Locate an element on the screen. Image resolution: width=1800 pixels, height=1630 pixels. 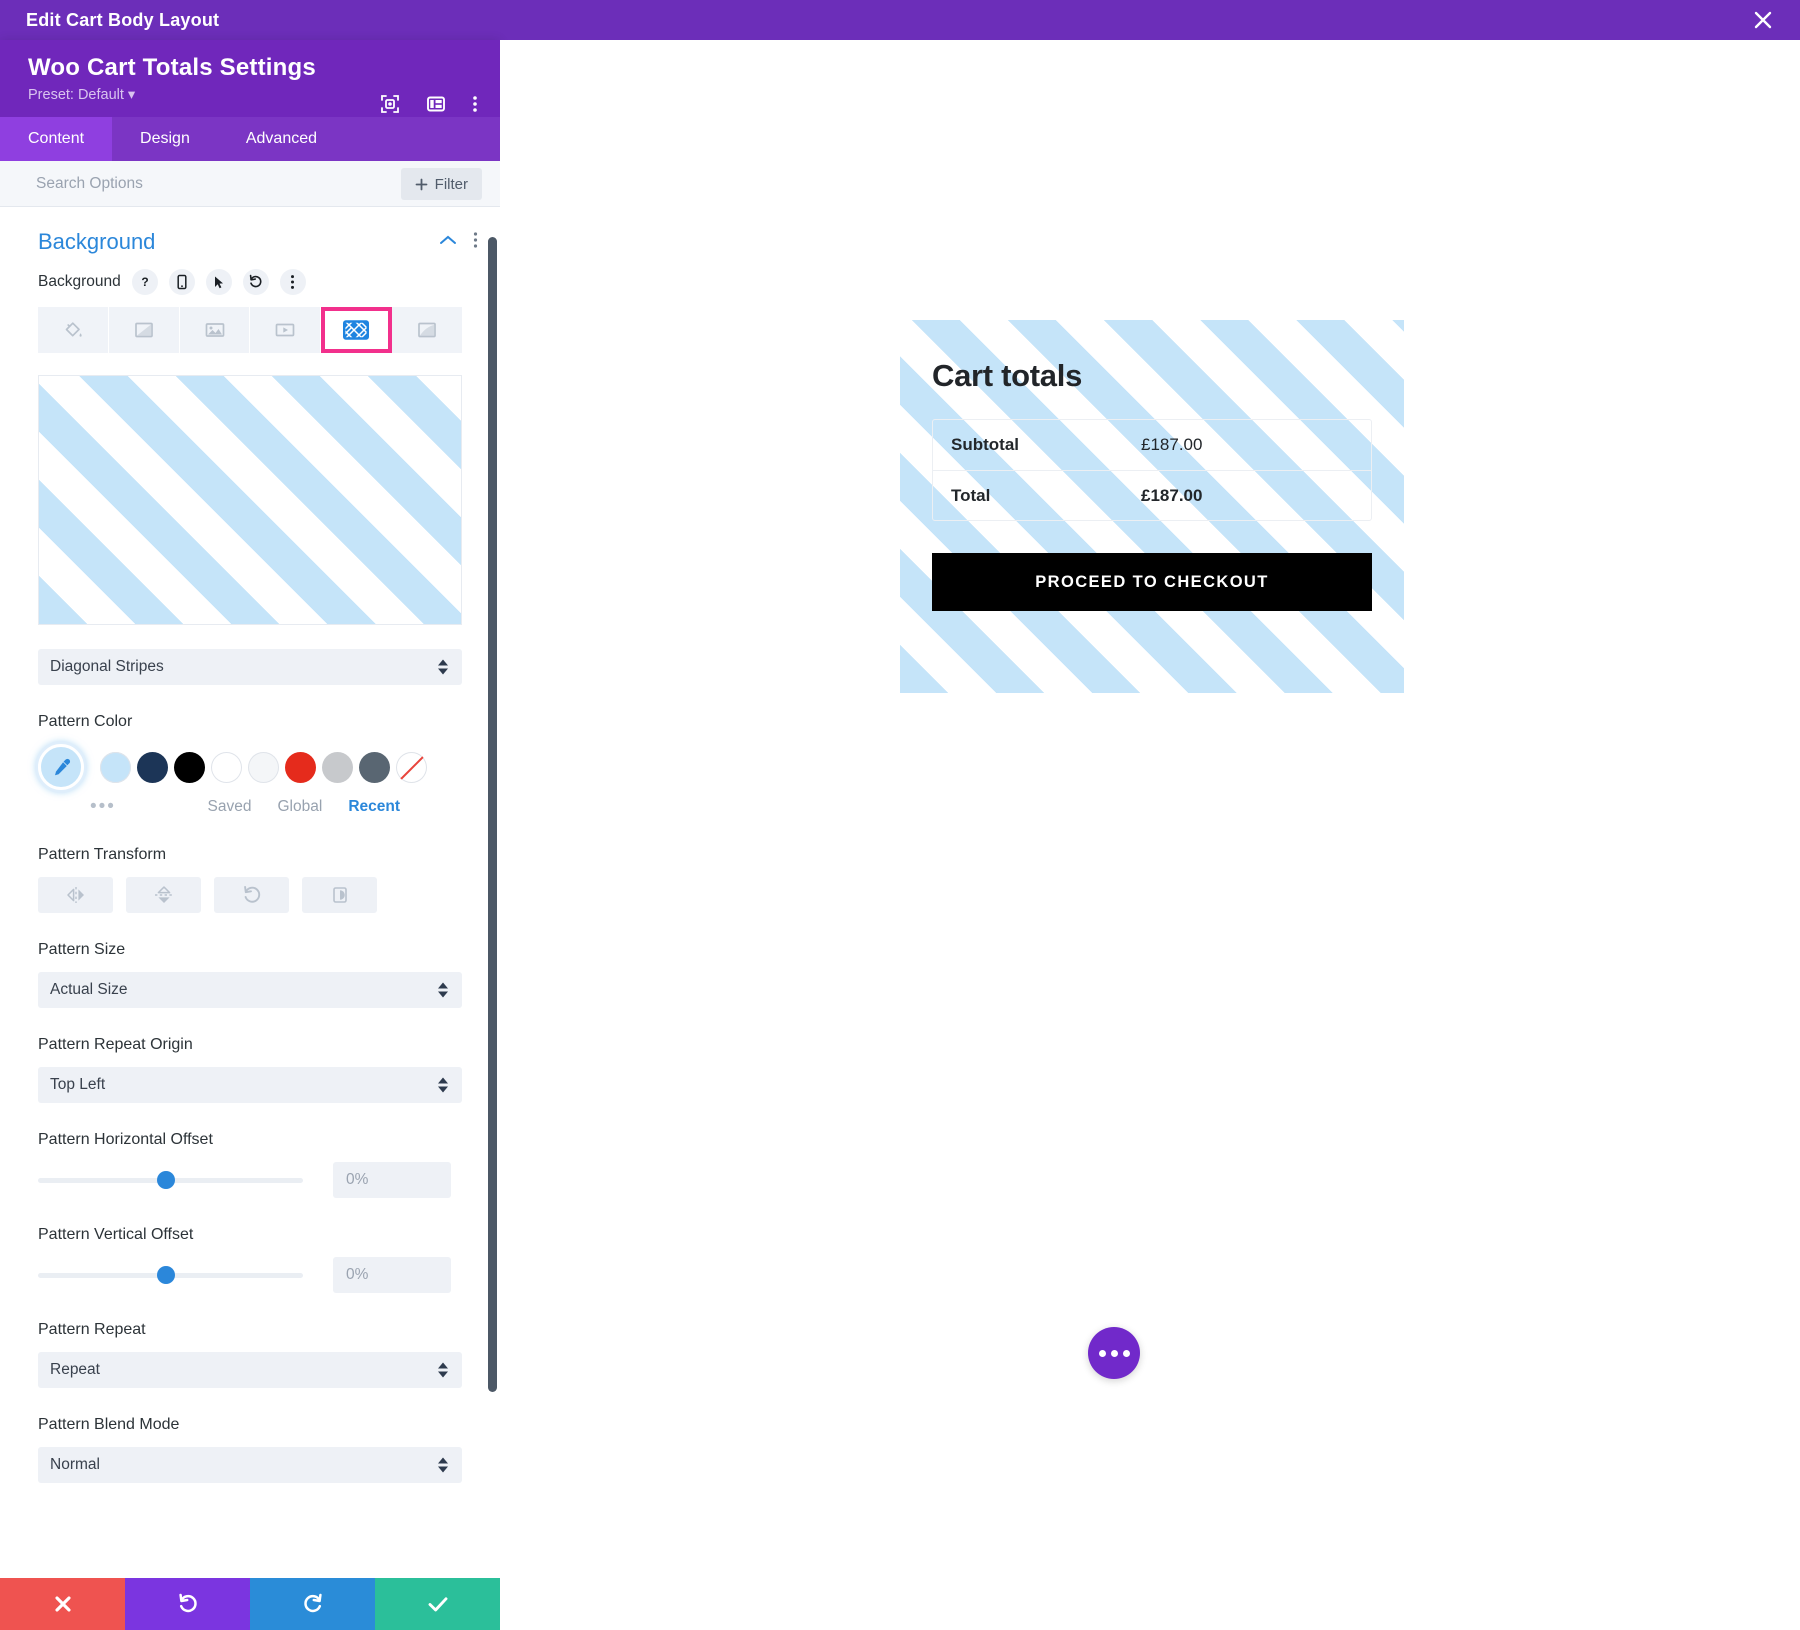
cart-totals-title: Cart totals is located at coordinates (1007, 375).